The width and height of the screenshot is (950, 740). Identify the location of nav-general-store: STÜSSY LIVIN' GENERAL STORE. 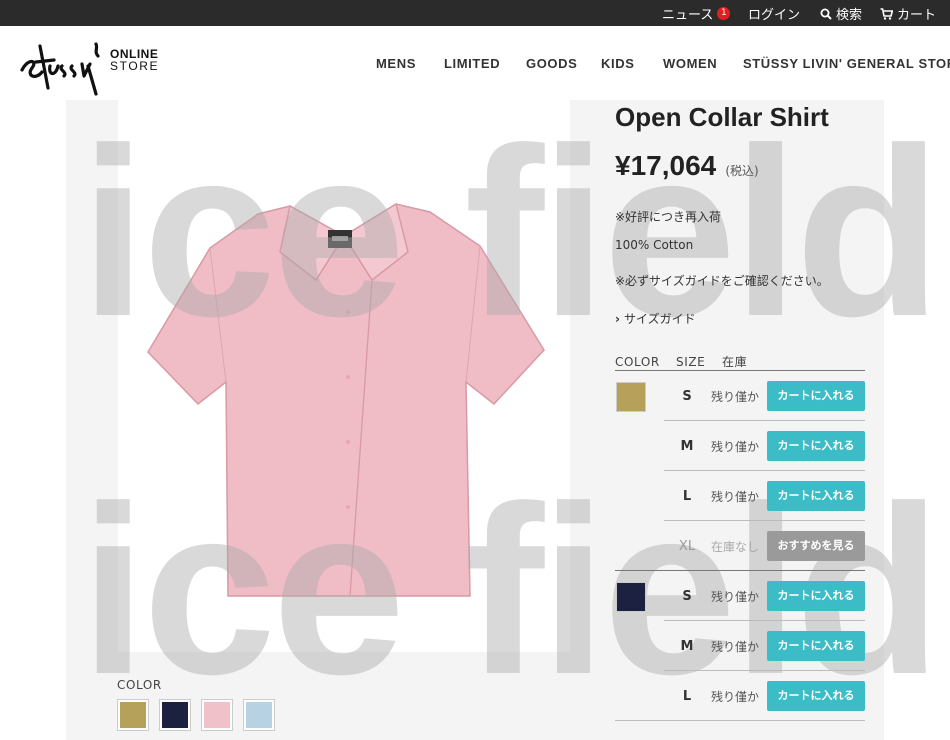
(846, 63).